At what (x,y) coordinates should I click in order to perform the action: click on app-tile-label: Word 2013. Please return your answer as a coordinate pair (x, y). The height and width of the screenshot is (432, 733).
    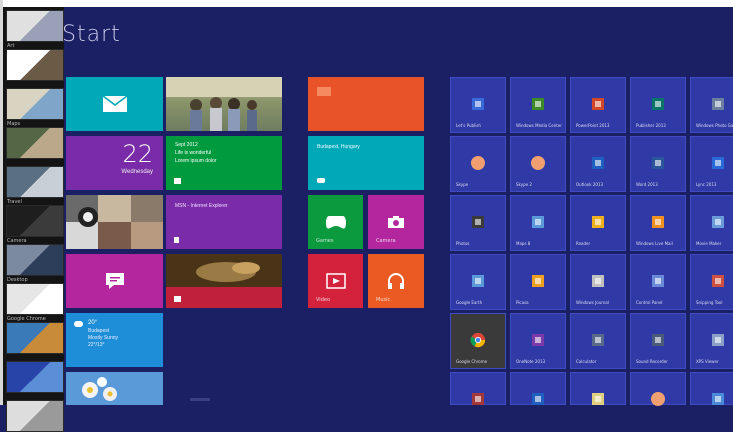
    Looking at the image, I should click on (647, 184).